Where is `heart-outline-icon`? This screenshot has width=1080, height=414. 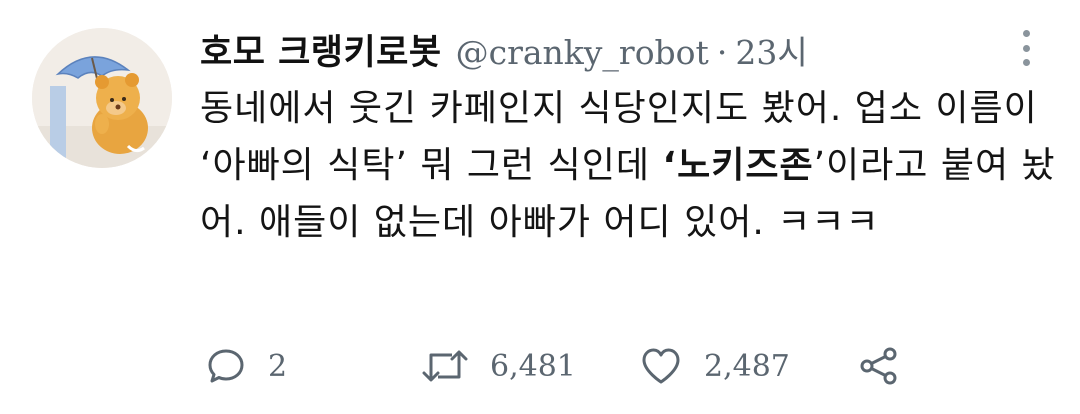
heart-outline-icon is located at coordinates (661, 366).